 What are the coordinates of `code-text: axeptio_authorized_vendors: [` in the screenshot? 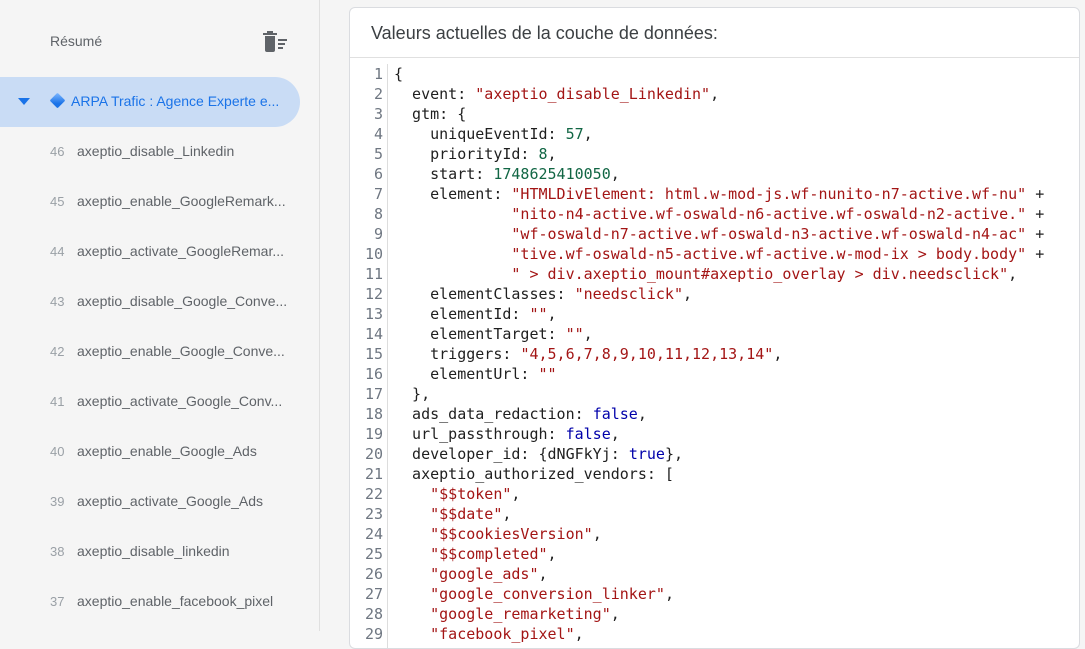 It's located at (534, 474).